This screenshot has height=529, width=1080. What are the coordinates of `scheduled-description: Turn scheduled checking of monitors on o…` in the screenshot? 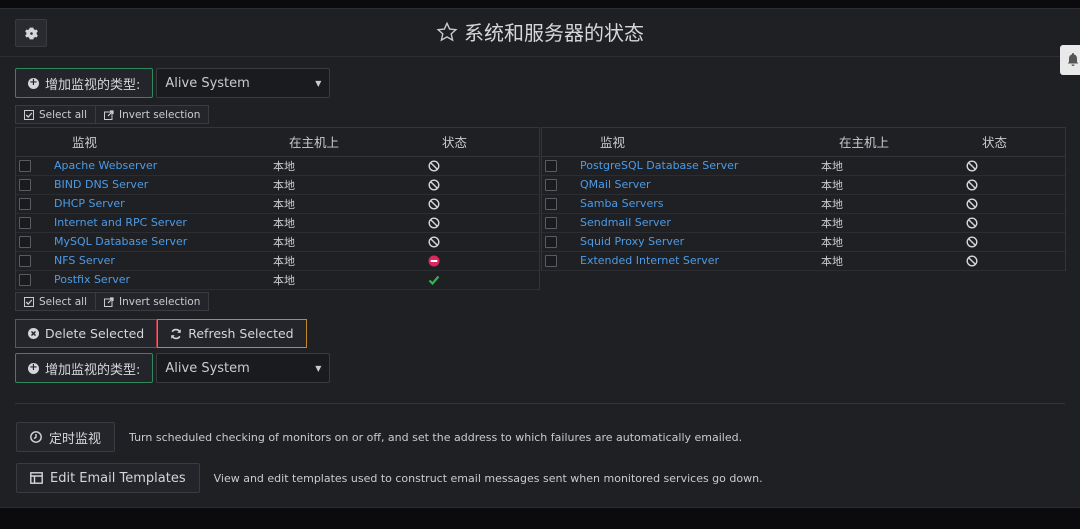 It's located at (436, 437).